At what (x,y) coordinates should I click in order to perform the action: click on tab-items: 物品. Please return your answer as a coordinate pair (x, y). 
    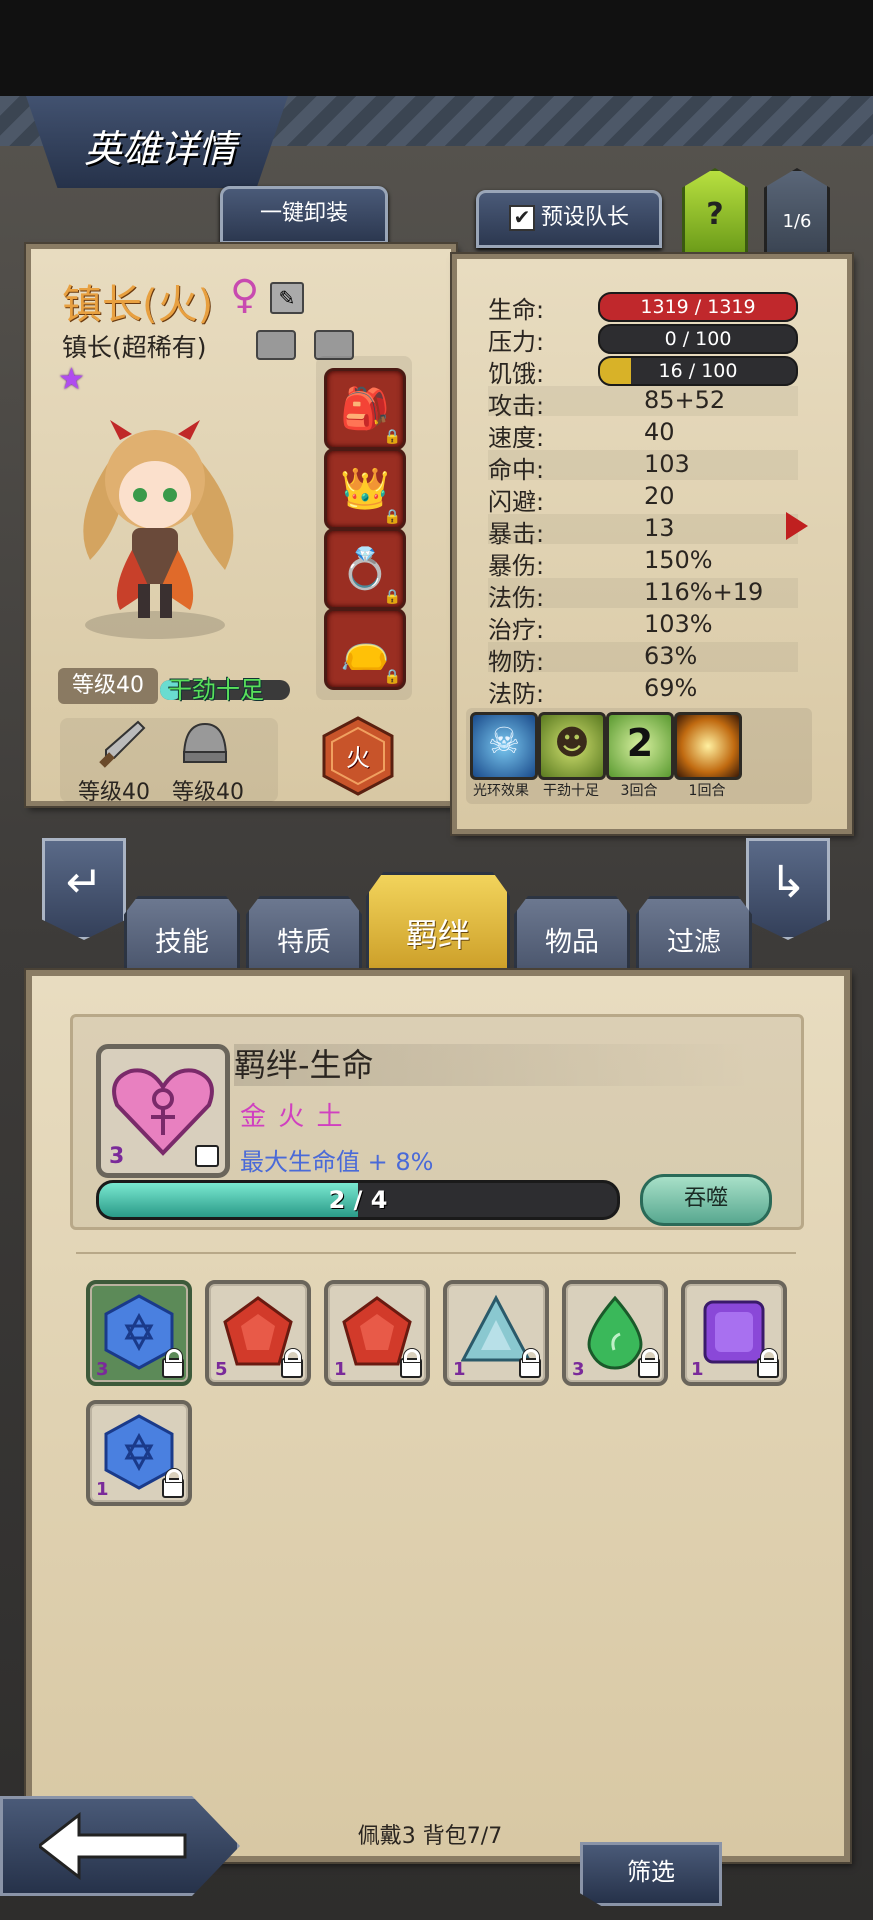
    Looking at the image, I should click on (572, 938).